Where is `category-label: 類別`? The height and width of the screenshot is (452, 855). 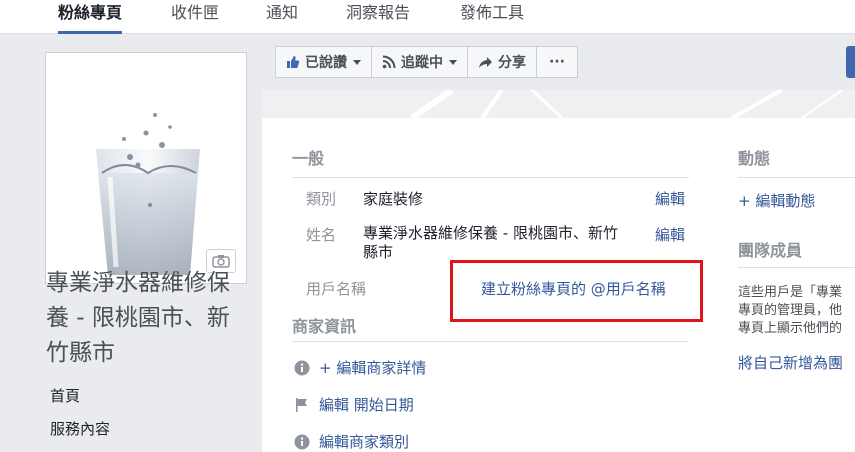 category-label: 類別 is located at coordinates (321, 199).